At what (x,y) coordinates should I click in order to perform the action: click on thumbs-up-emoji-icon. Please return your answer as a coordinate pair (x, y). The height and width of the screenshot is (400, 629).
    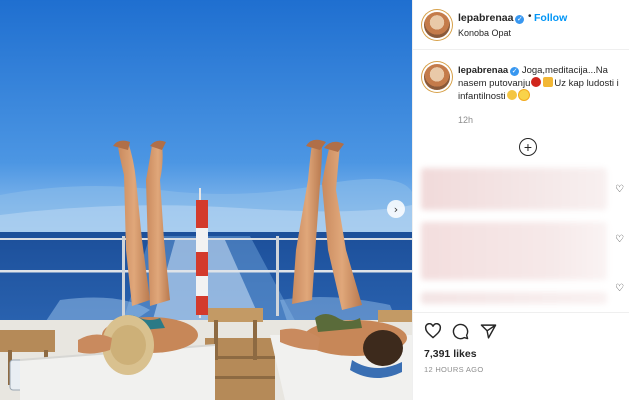
    Looking at the image, I should click on (548, 82).